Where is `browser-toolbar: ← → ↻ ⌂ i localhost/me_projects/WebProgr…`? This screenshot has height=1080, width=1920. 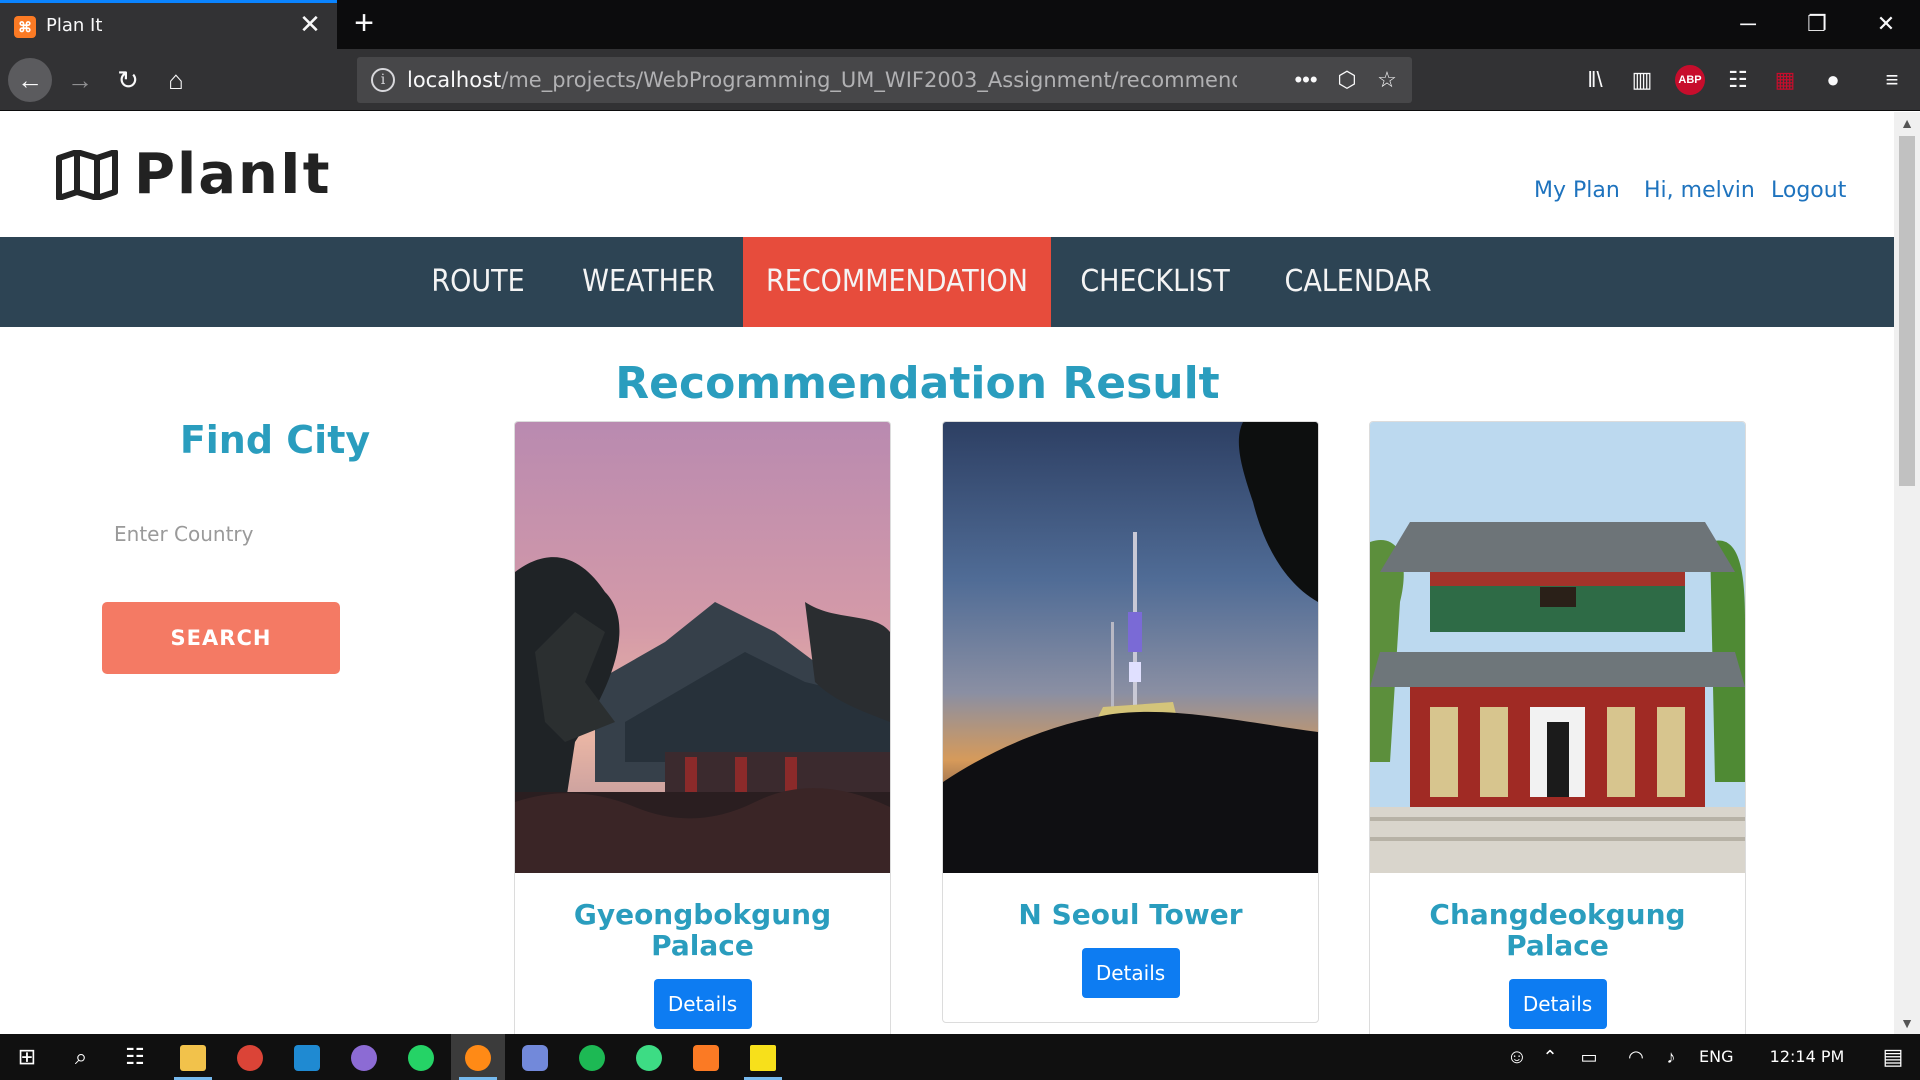 browser-toolbar: ← → ↻ ⌂ i localhost/me_projects/WebProgr… is located at coordinates (960, 80).